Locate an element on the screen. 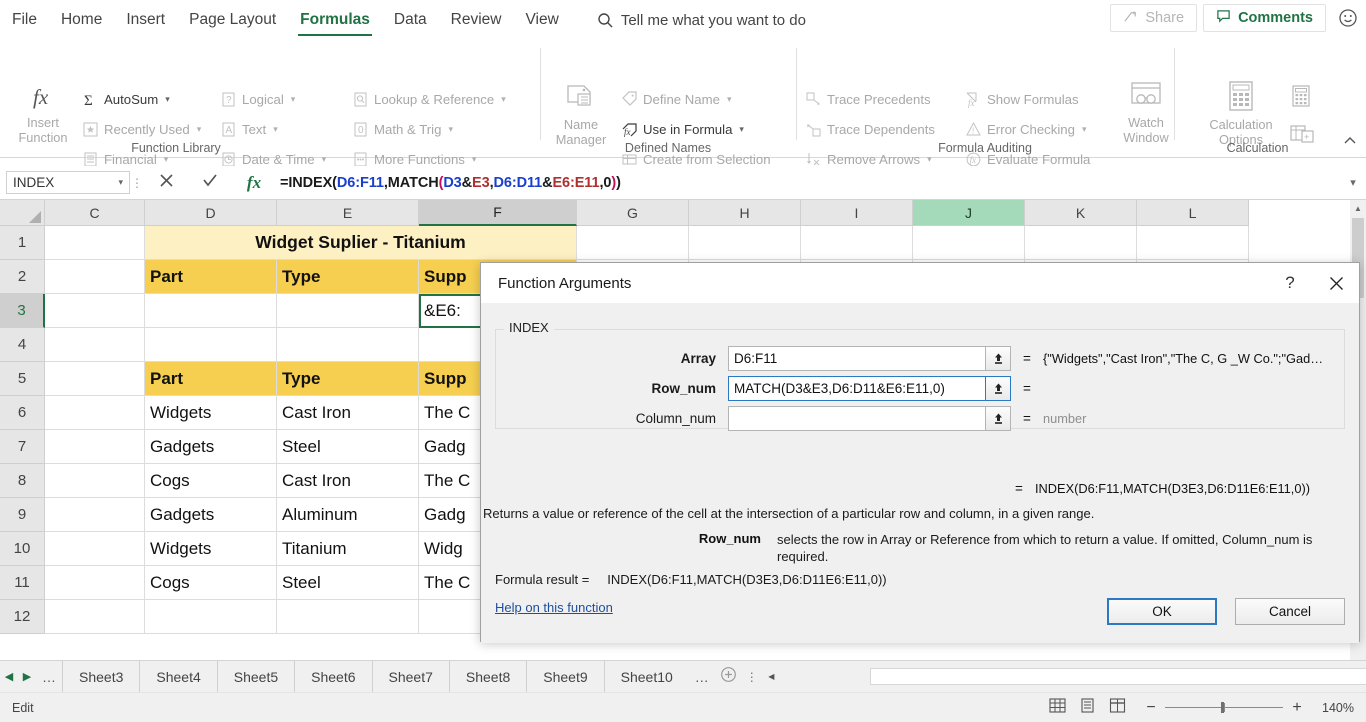 The height and width of the screenshot is (722, 1366). cell-E12 is located at coordinates (348, 617).